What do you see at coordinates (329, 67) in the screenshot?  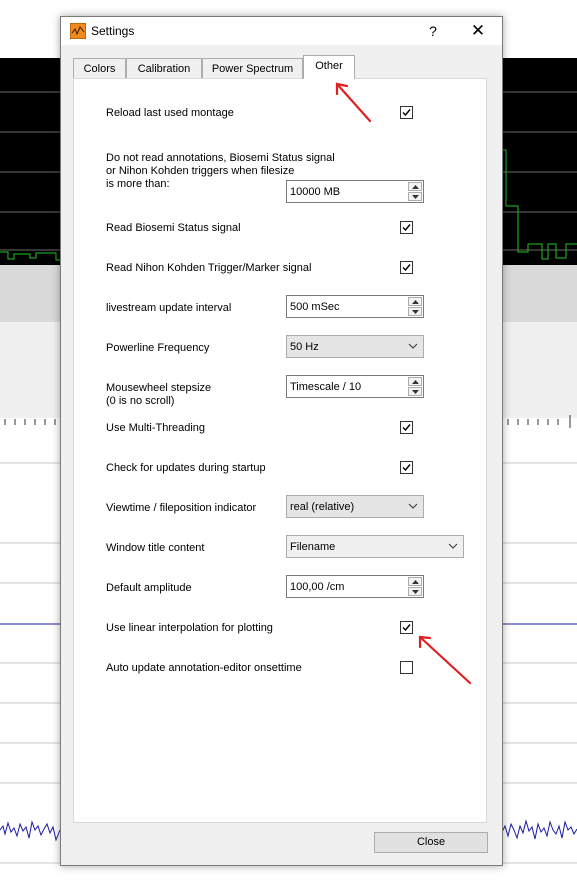 I see `tab-other: Other` at bounding box center [329, 67].